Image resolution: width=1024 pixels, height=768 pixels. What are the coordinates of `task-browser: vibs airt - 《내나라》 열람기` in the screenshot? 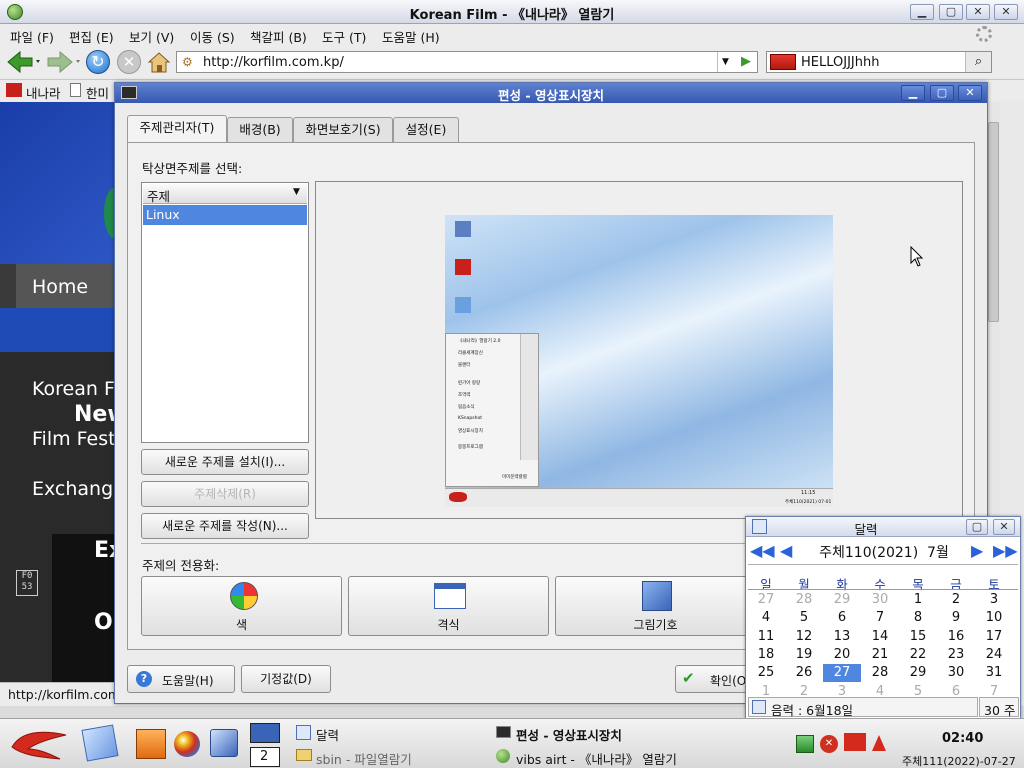 It's located at (597, 756).